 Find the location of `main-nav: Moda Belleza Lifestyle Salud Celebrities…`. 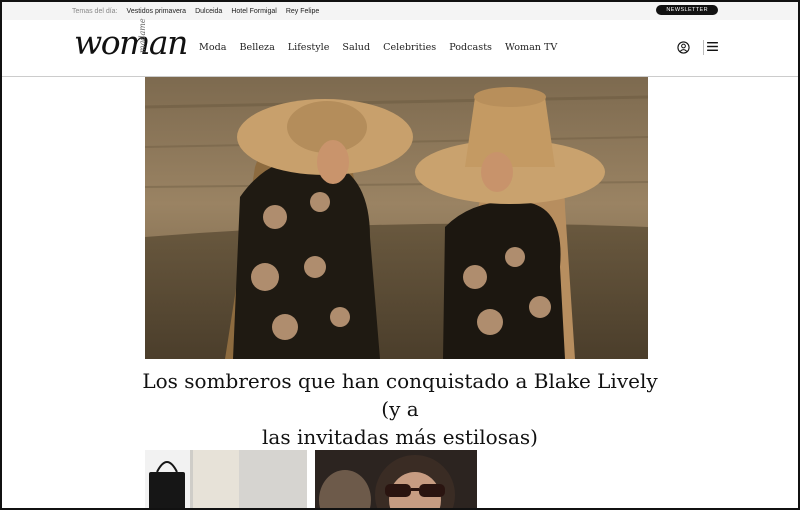

main-nav: Moda Belleza Lifestyle Salud Celebrities… is located at coordinates (384, 47).